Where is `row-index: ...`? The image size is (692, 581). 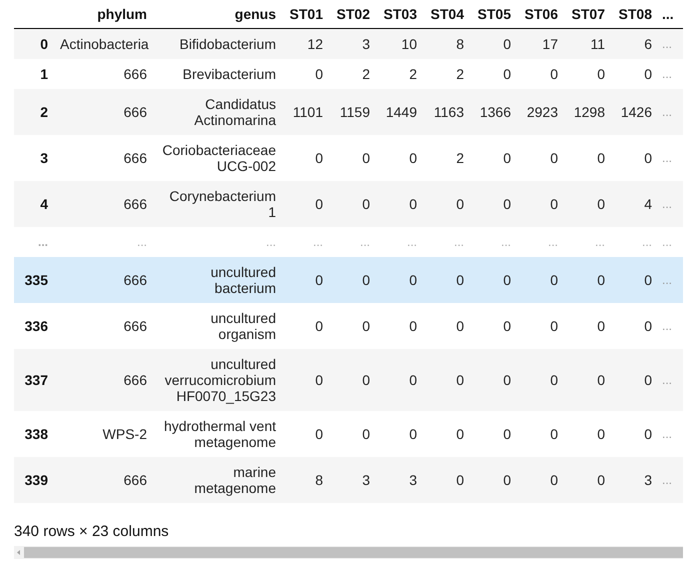 row-index: ... is located at coordinates (34, 242).